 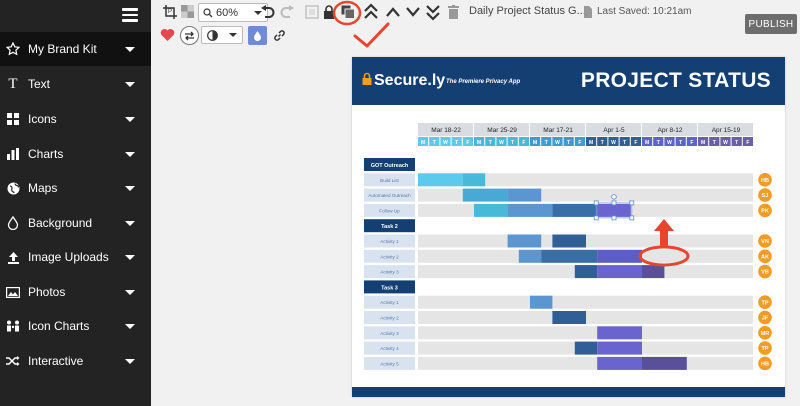 What do you see at coordinates (75, 84) in the screenshot?
I see `sidebar-item-text: T Text` at bounding box center [75, 84].